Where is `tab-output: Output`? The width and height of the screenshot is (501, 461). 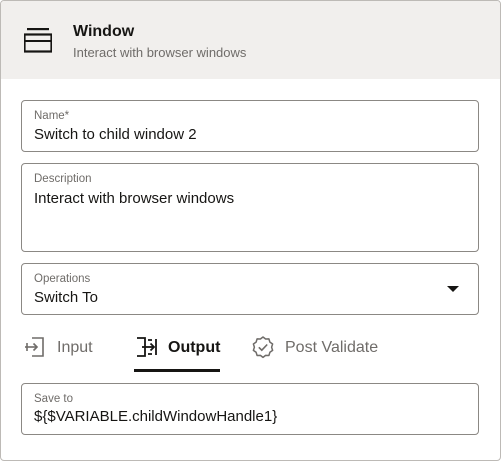
tab-output: Output is located at coordinates (177, 351).